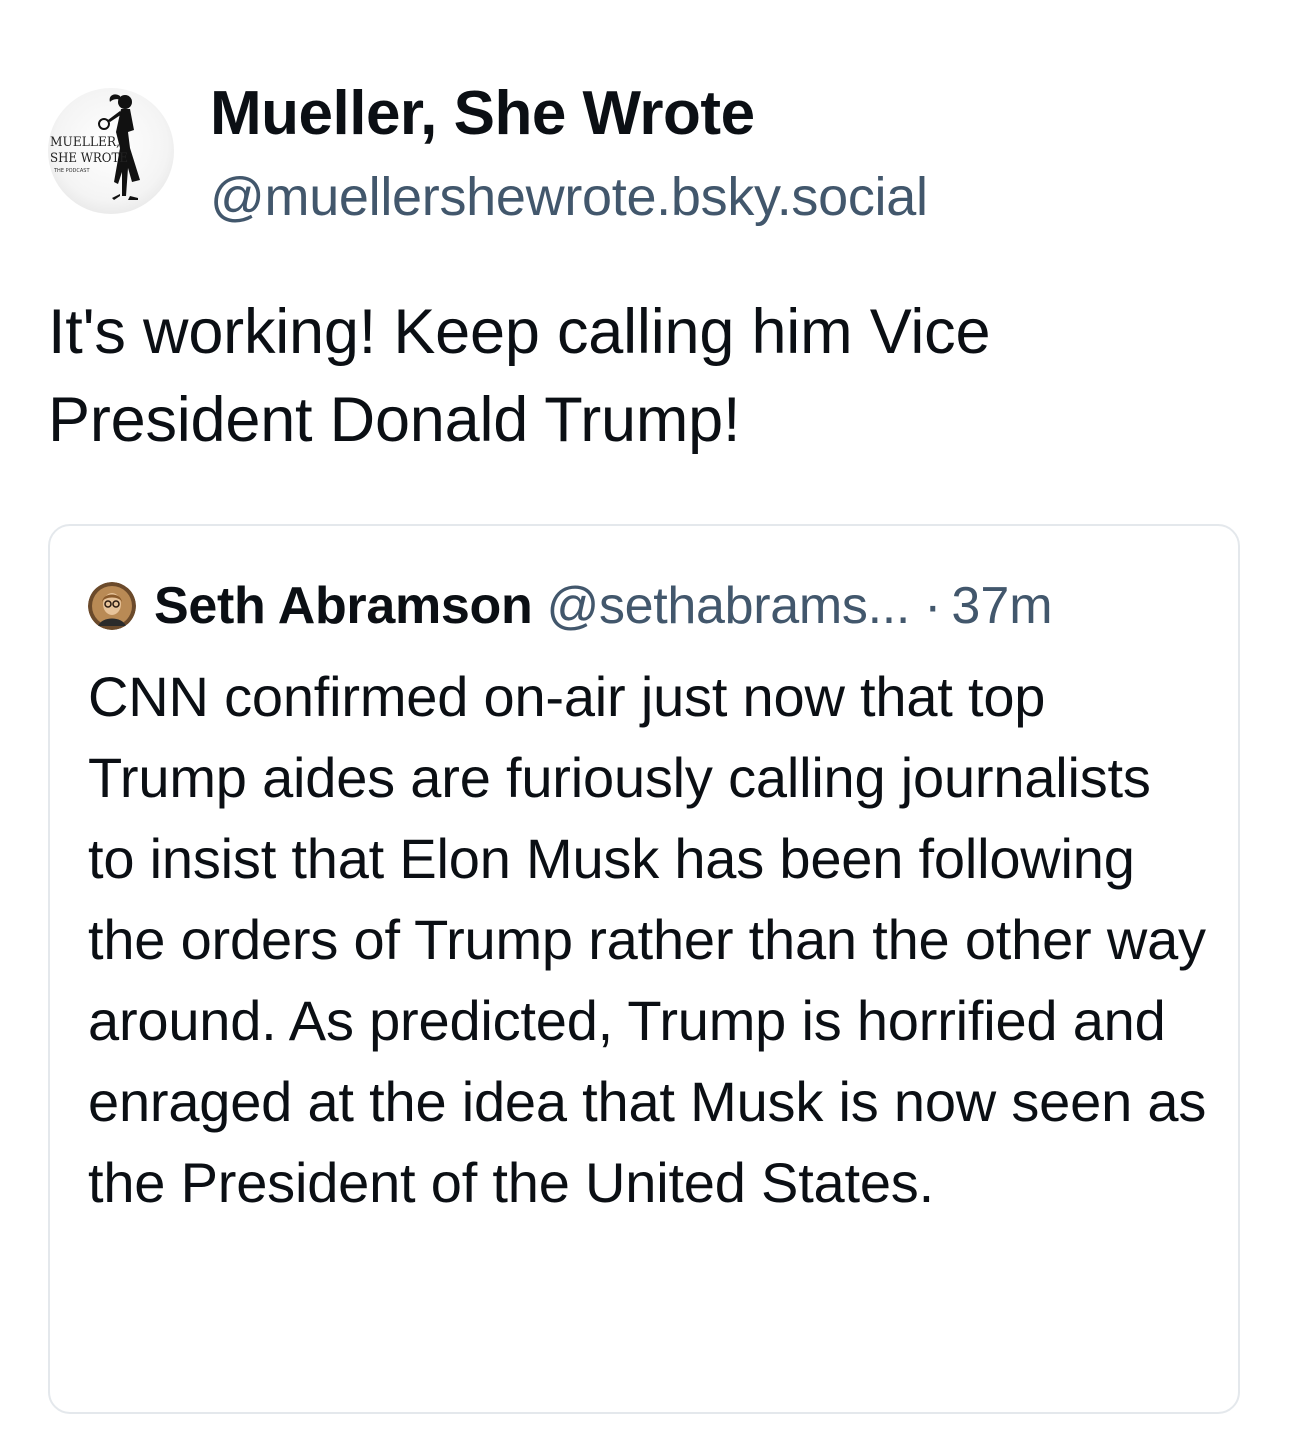  I want to click on person-avatar-icon, so click(112, 606).